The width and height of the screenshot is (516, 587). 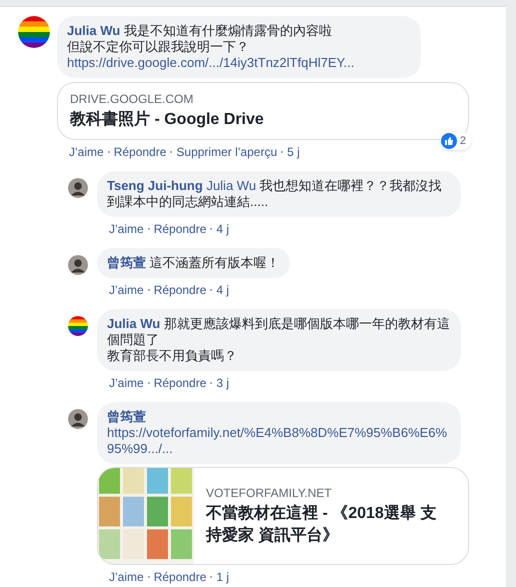 I want to click on comment-text: 教育部長不用負責嗎？, so click(x=172, y=356).